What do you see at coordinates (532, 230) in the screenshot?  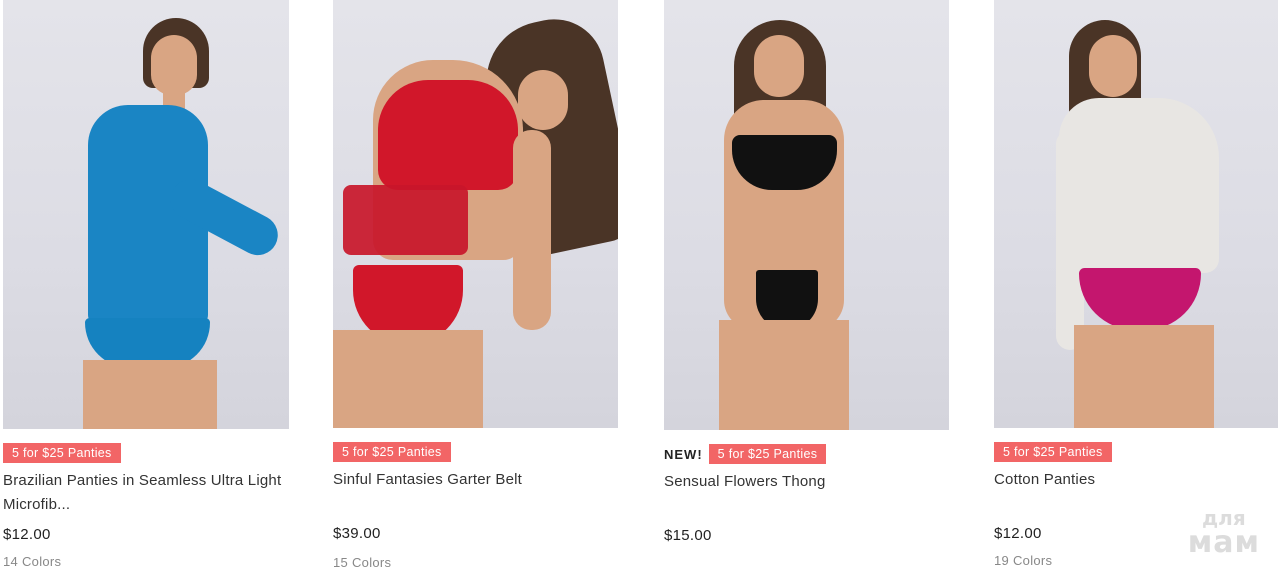 I see `model-arm` at bounding box center [532, 230].